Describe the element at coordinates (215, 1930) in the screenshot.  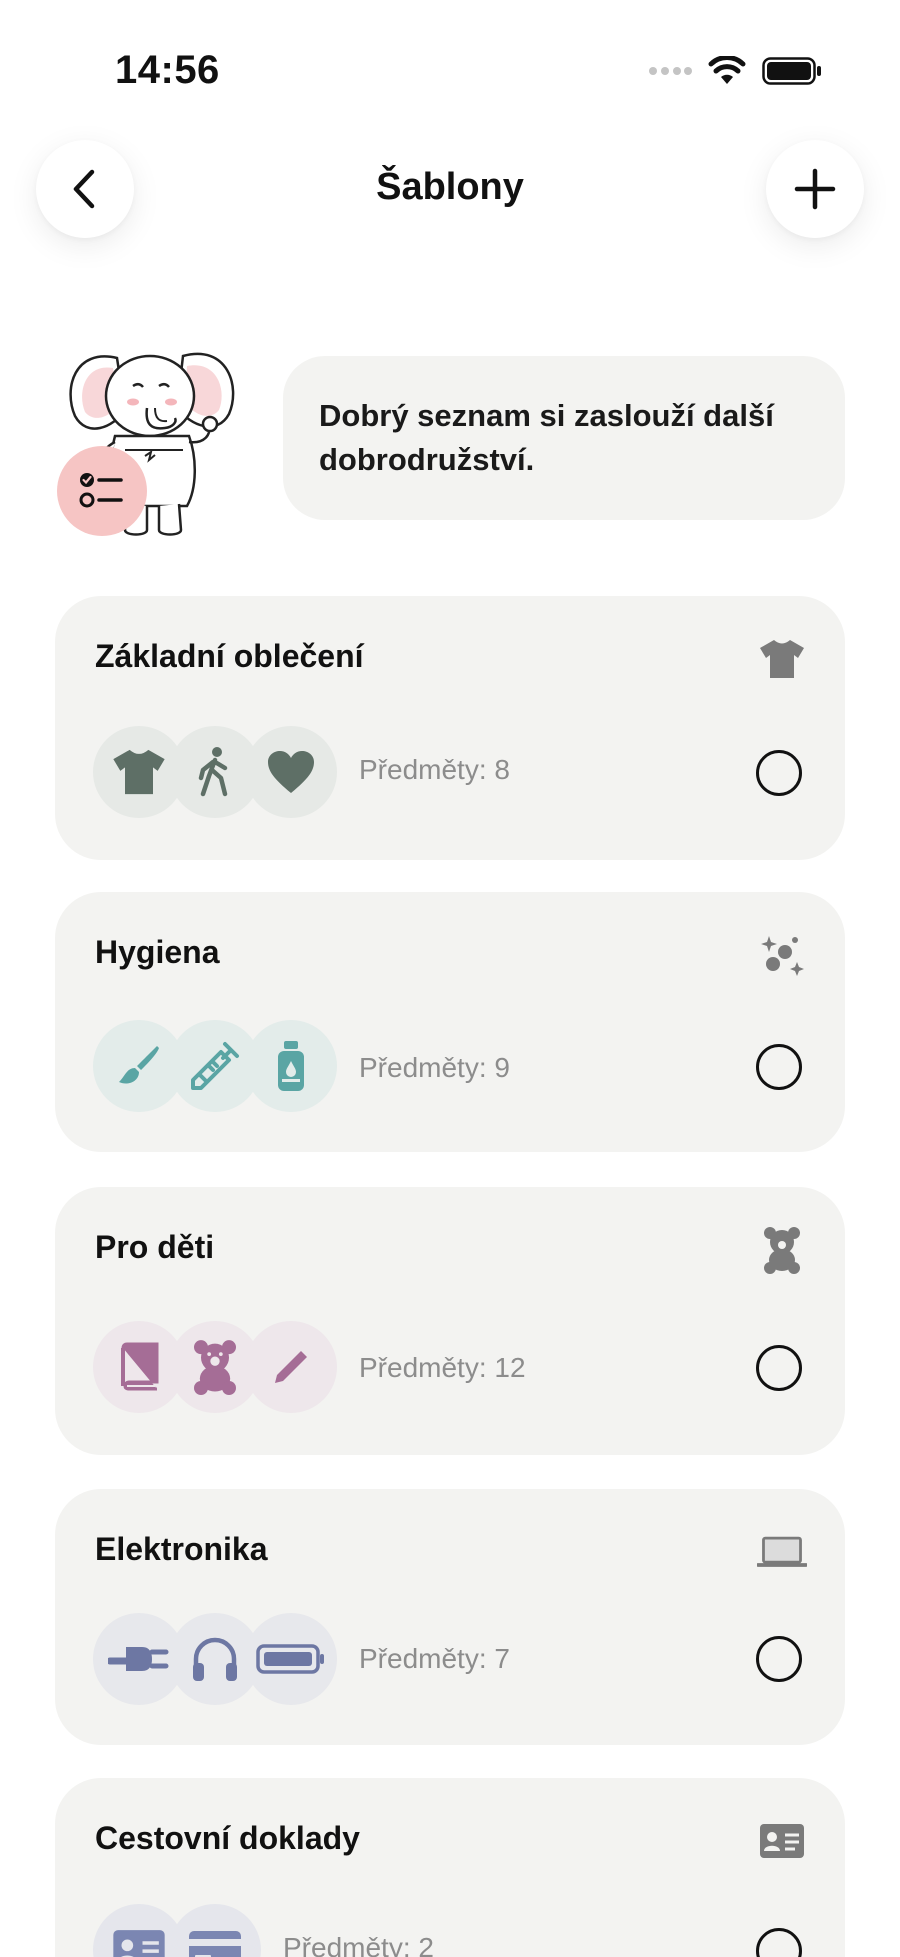
I see `credit-card-icon` at that location.